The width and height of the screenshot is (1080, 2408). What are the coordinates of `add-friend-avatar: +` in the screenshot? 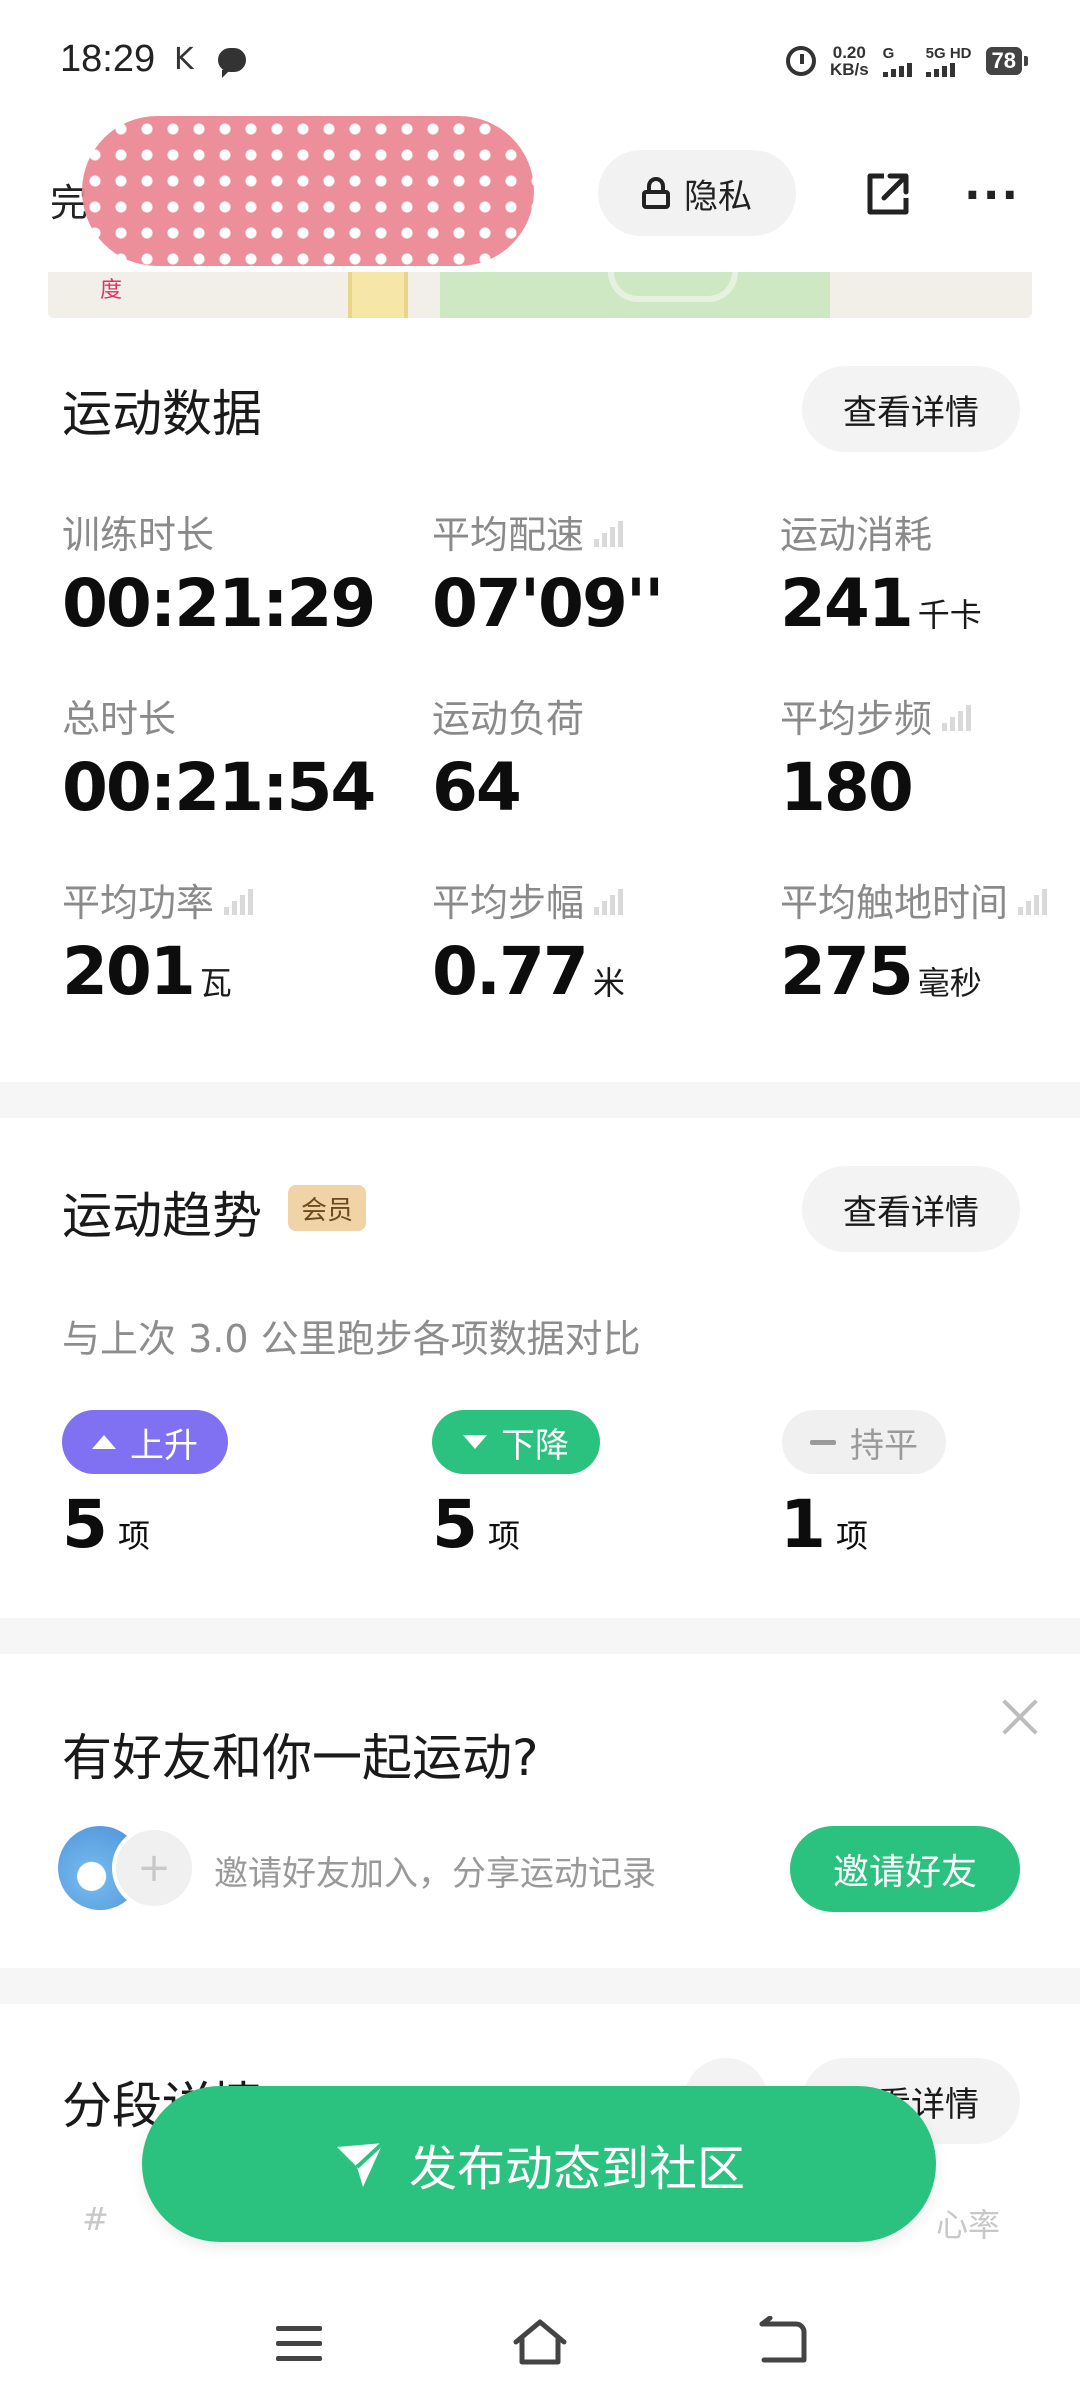 It's located at (154, 1868).